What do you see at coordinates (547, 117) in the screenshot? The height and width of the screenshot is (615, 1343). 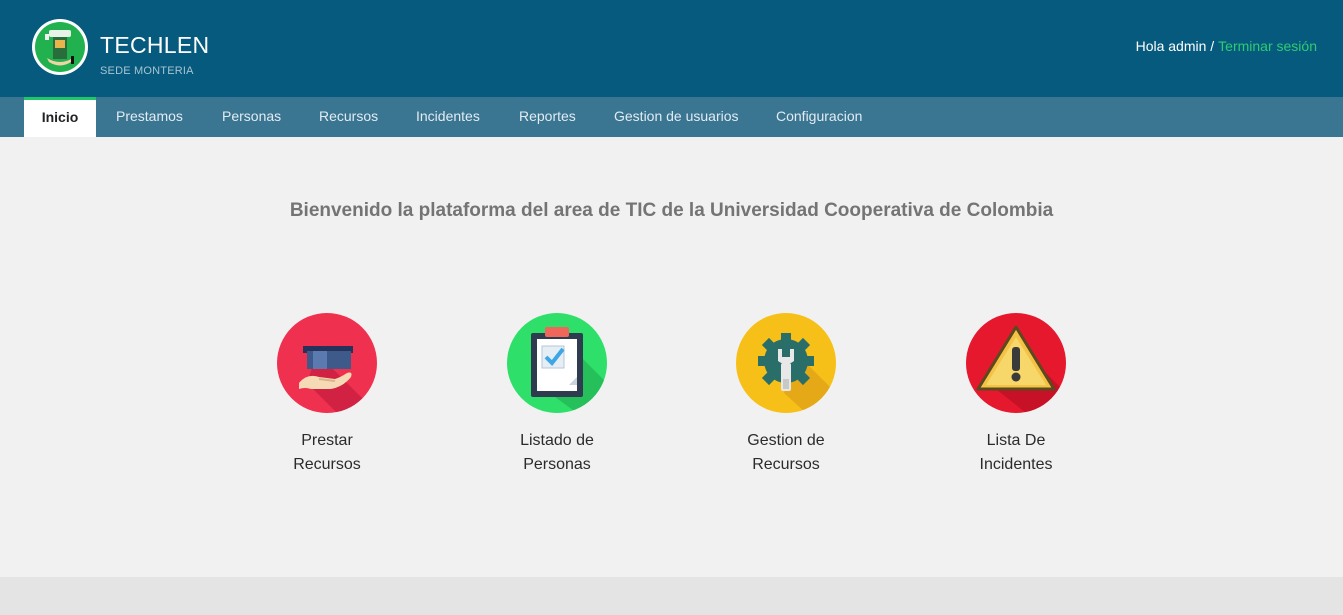 I see `nav-item-reportes: Reportes` at bounding box center [547, 117].